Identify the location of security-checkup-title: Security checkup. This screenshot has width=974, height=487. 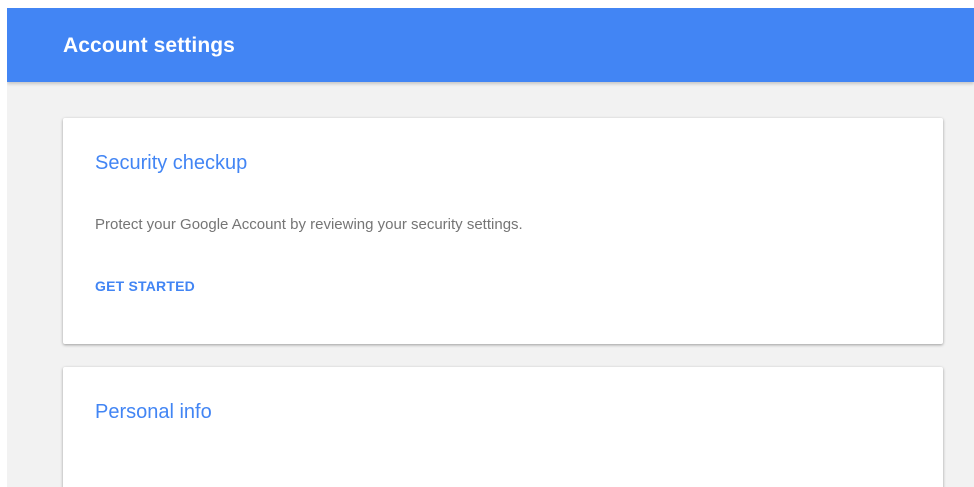
(171, 163).